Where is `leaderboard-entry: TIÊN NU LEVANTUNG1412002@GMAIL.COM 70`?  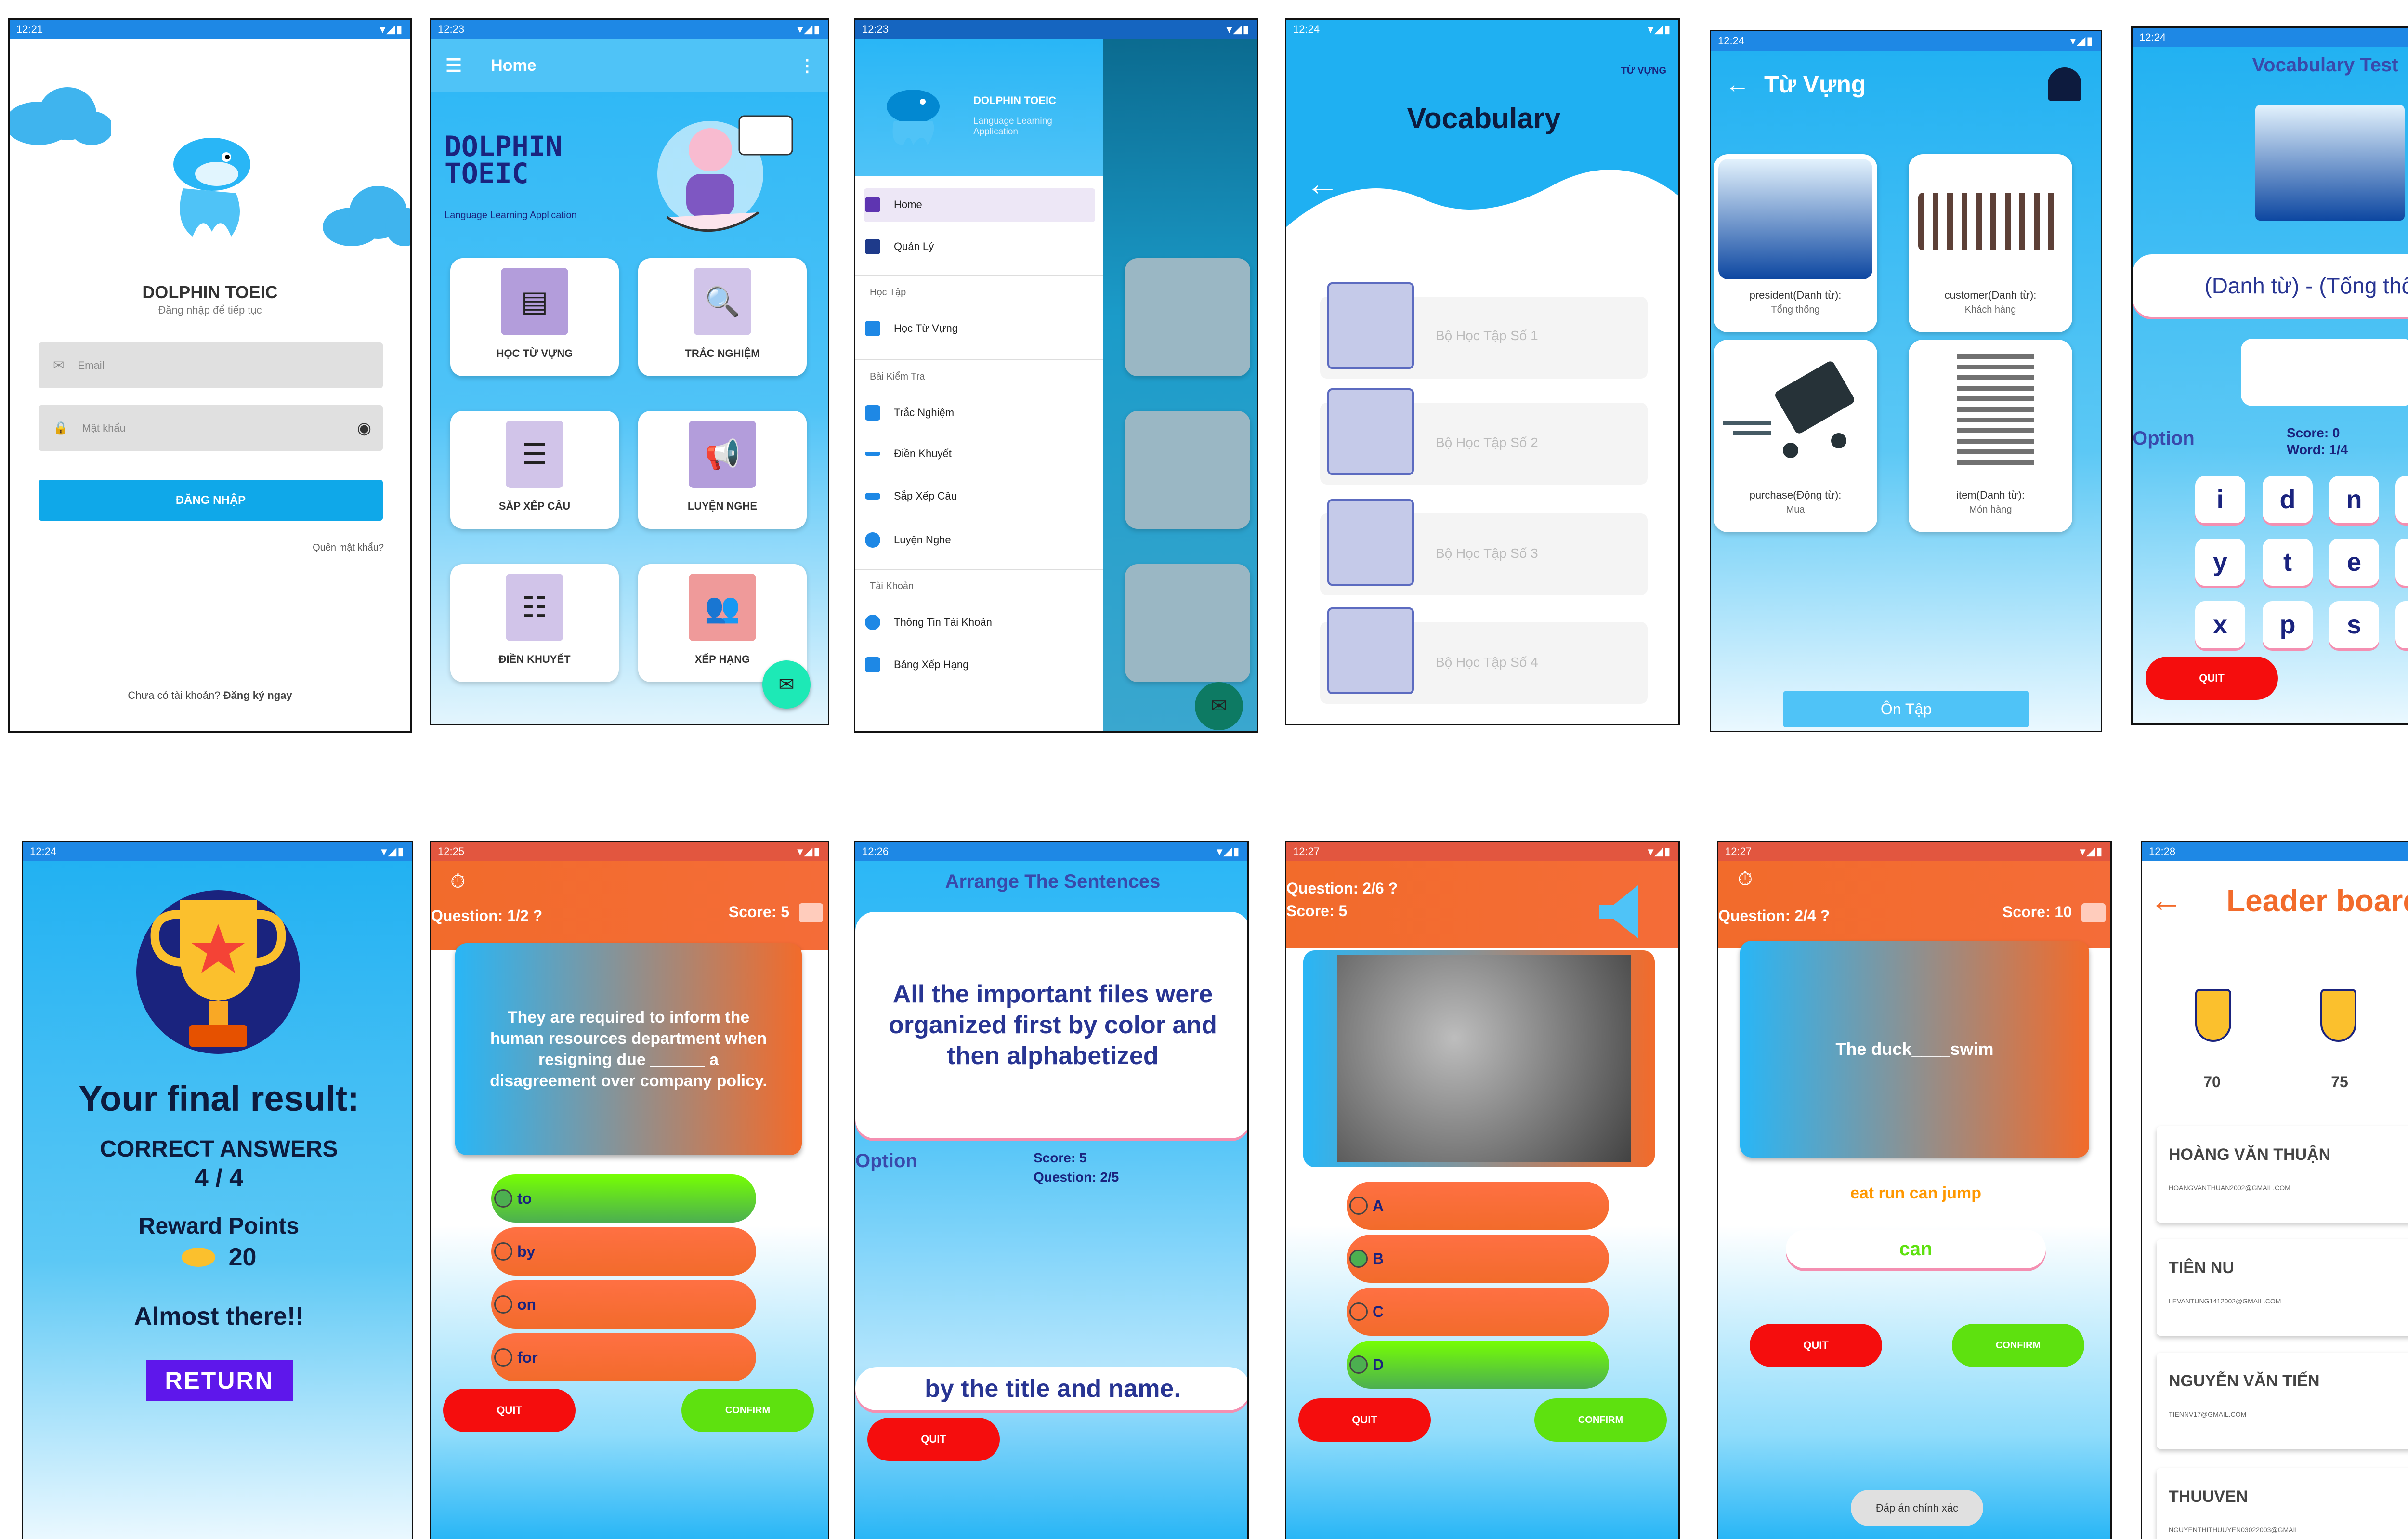
leaderboard-entry: TIÊN NU LEVANTUNG1412002@GMAIL.COM 70 is located at coordinates (2282, 1287).